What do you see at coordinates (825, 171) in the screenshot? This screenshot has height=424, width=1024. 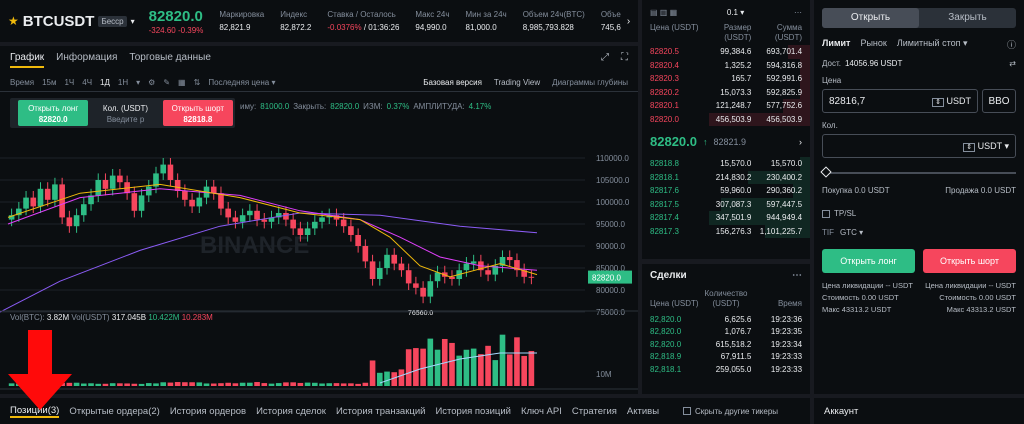 I see `slider-handle` at bounding box center [825, 171].